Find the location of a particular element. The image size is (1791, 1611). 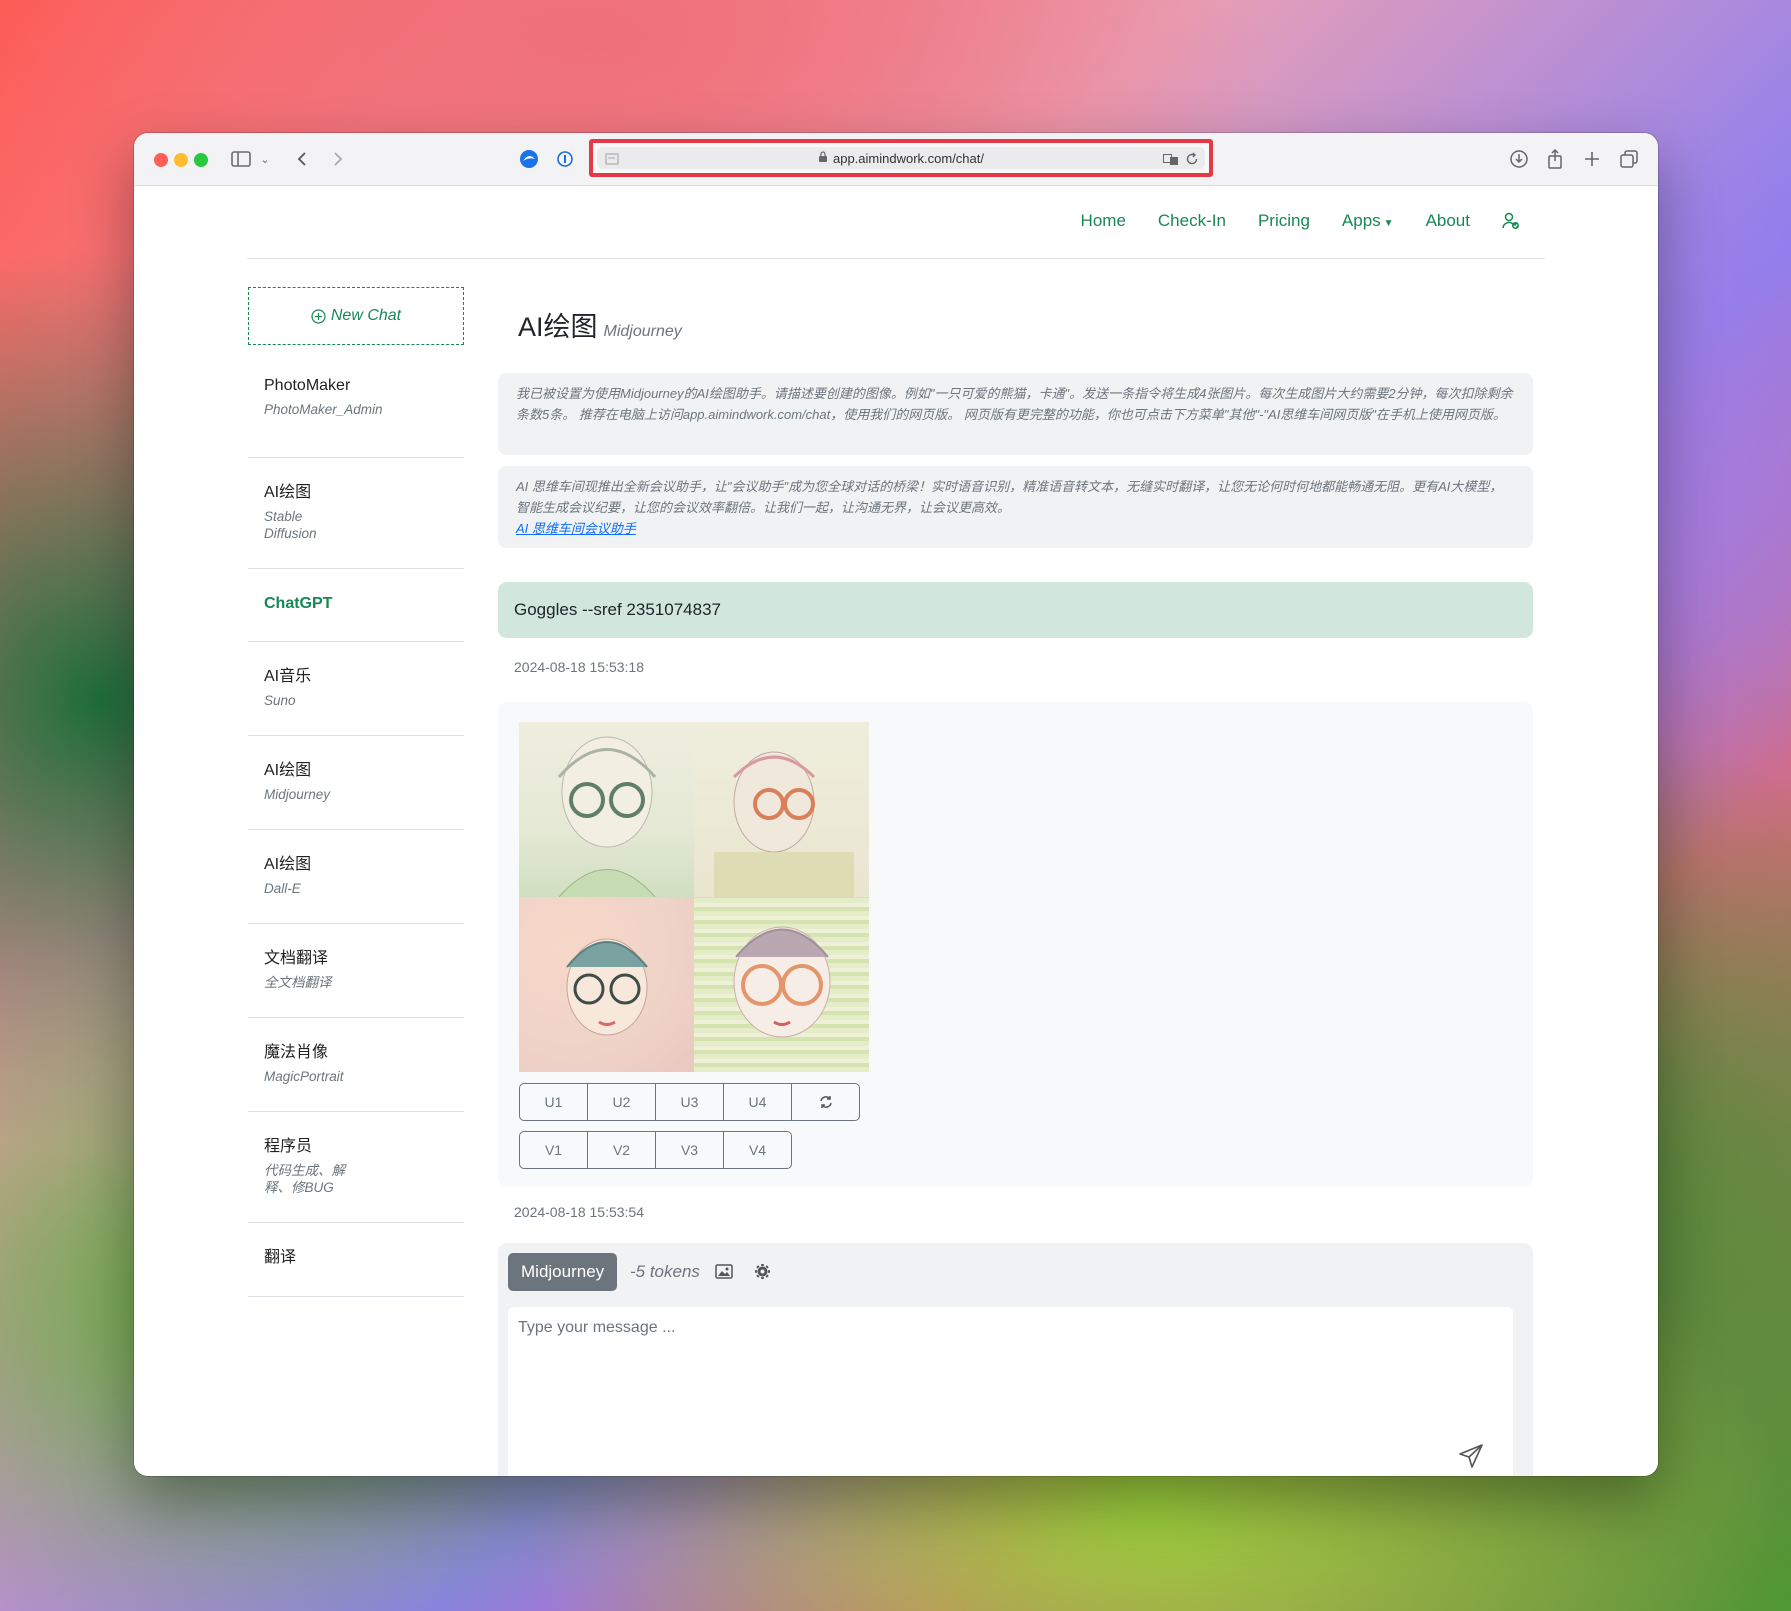

chevron-down-icon: ⌄ is located at coordinates (265, 159).